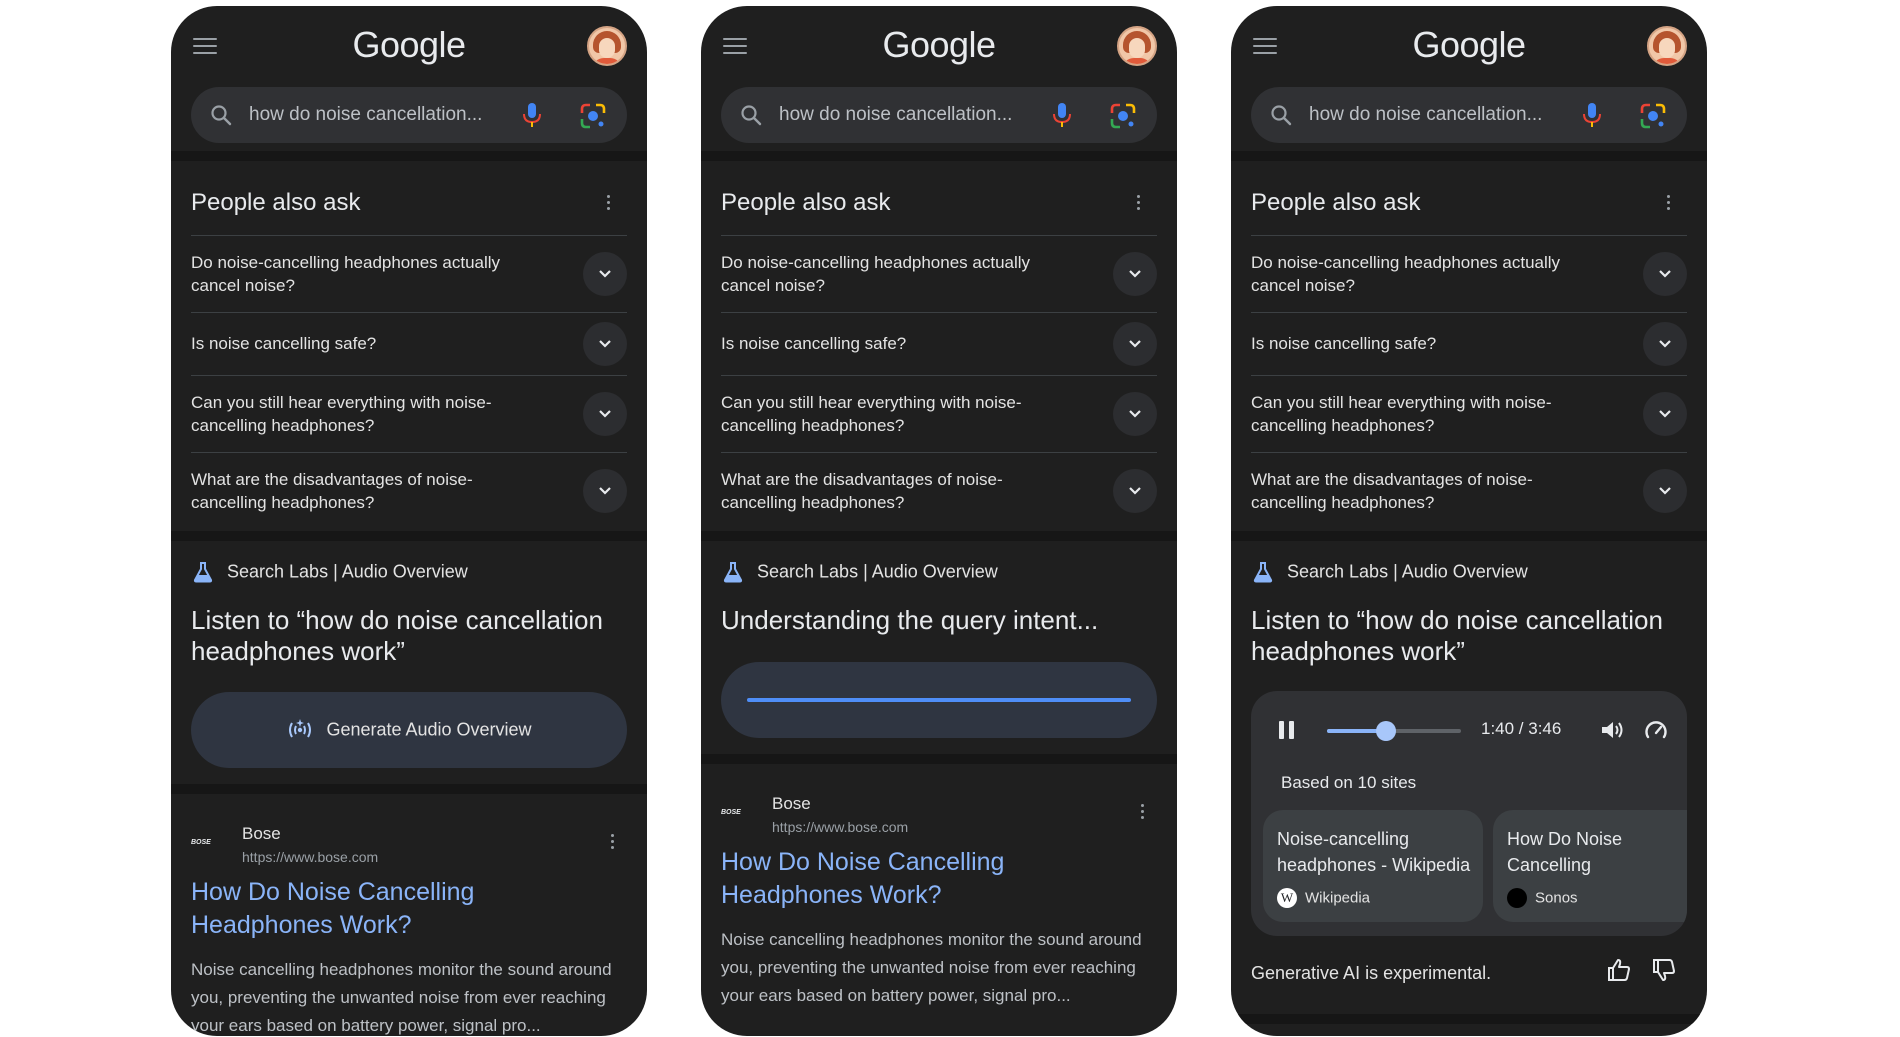 This screenshot has height=1037, width=1900. Describe the element at coordinates (1521, 728) in the screenshot. I see `playback-time: 1:40 / 3:46` at that location.